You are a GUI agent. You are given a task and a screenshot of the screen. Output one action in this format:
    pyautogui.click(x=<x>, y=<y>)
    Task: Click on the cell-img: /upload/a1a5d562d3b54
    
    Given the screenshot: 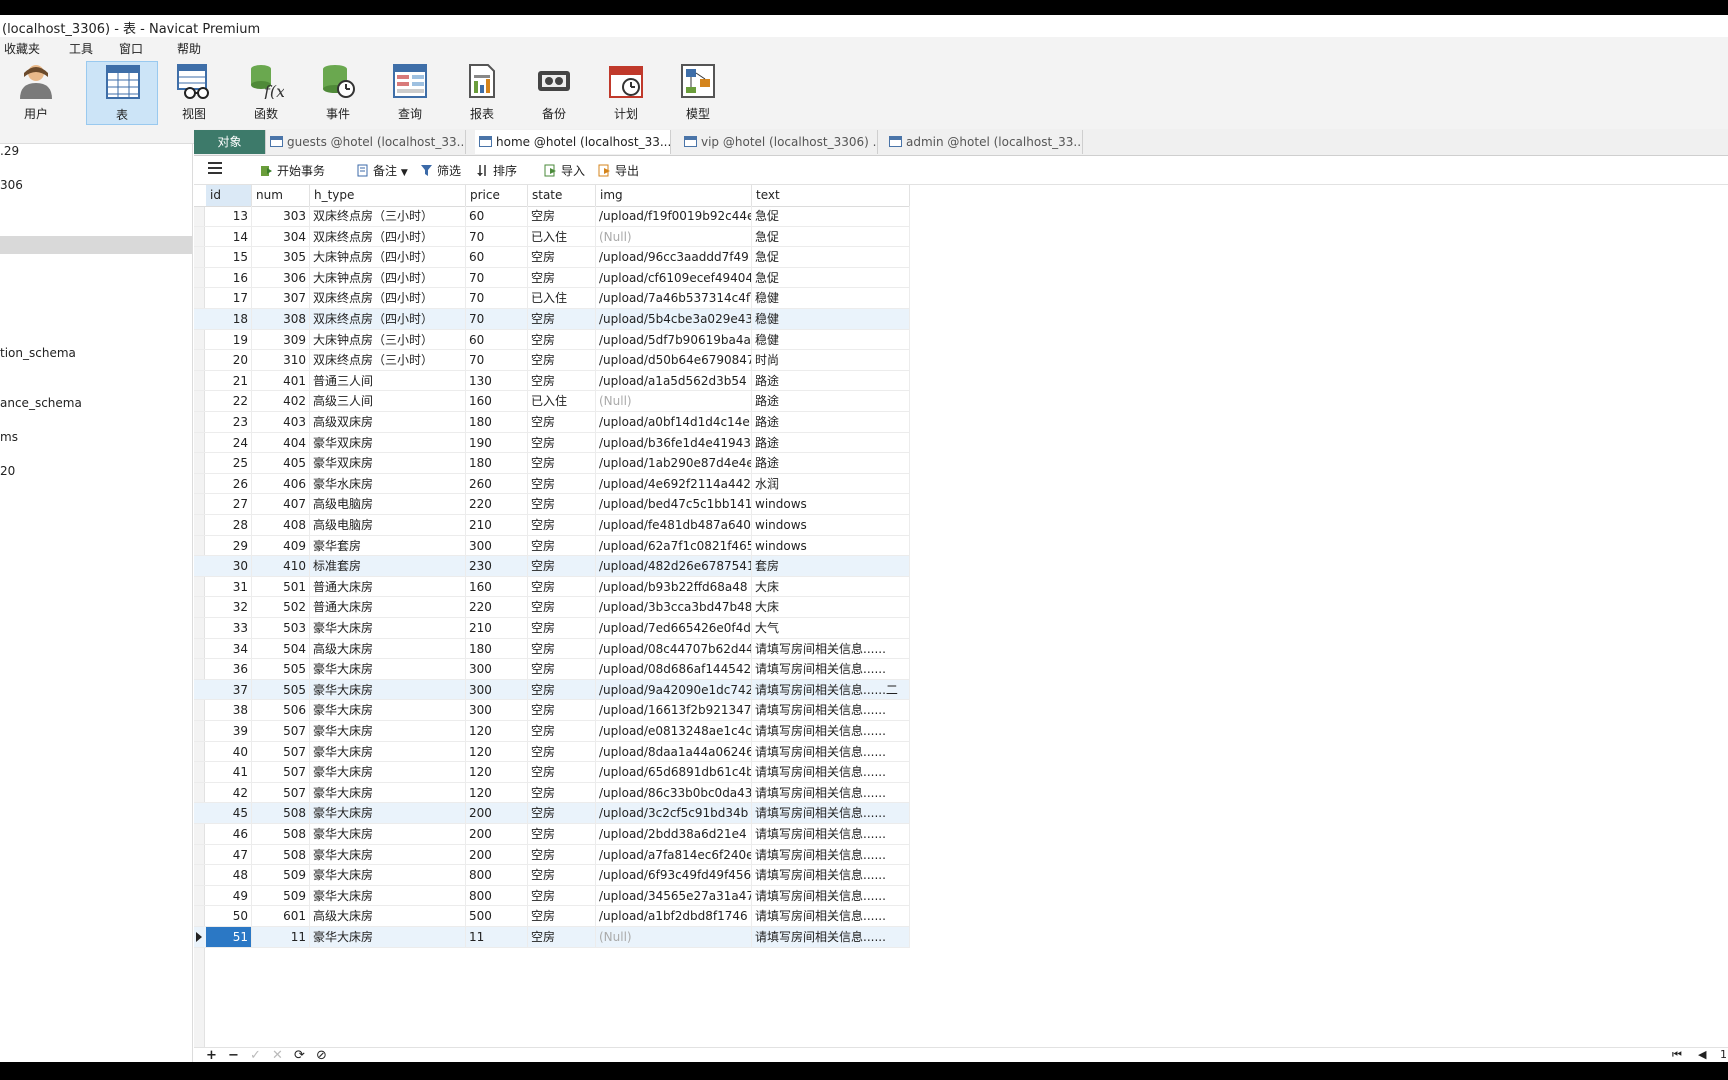 What is the action you would take?
    pyautogui.click(x=674, y=380)
    